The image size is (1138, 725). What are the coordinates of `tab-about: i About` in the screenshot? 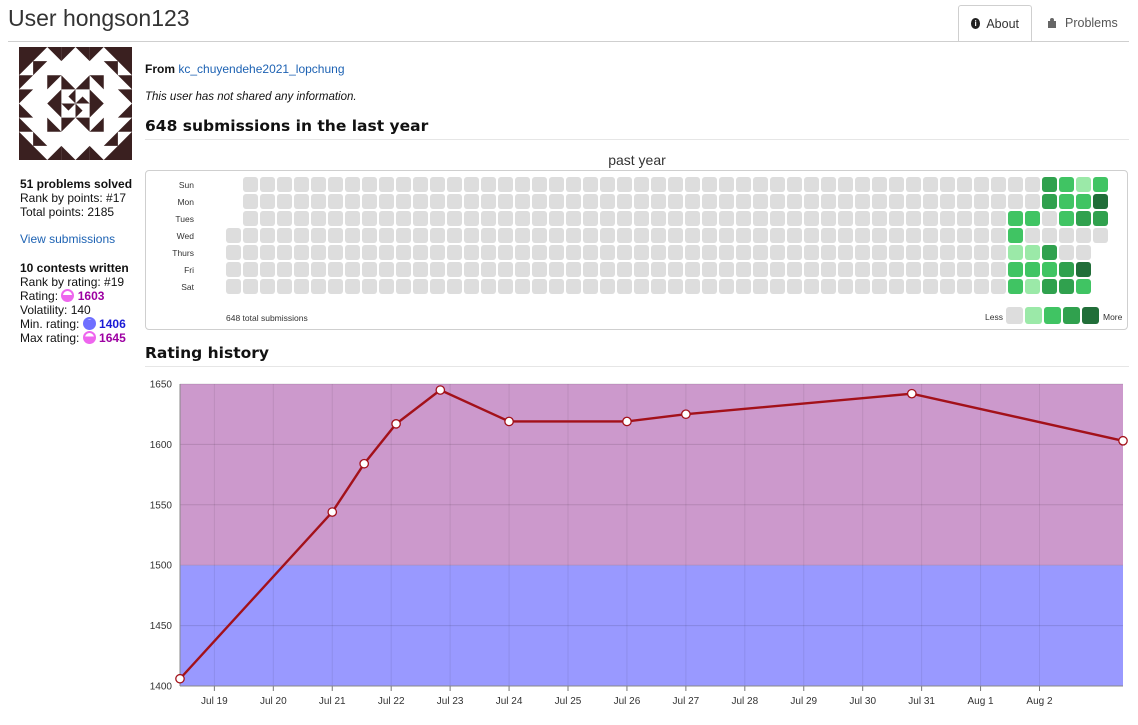 It's located at (995, 23).